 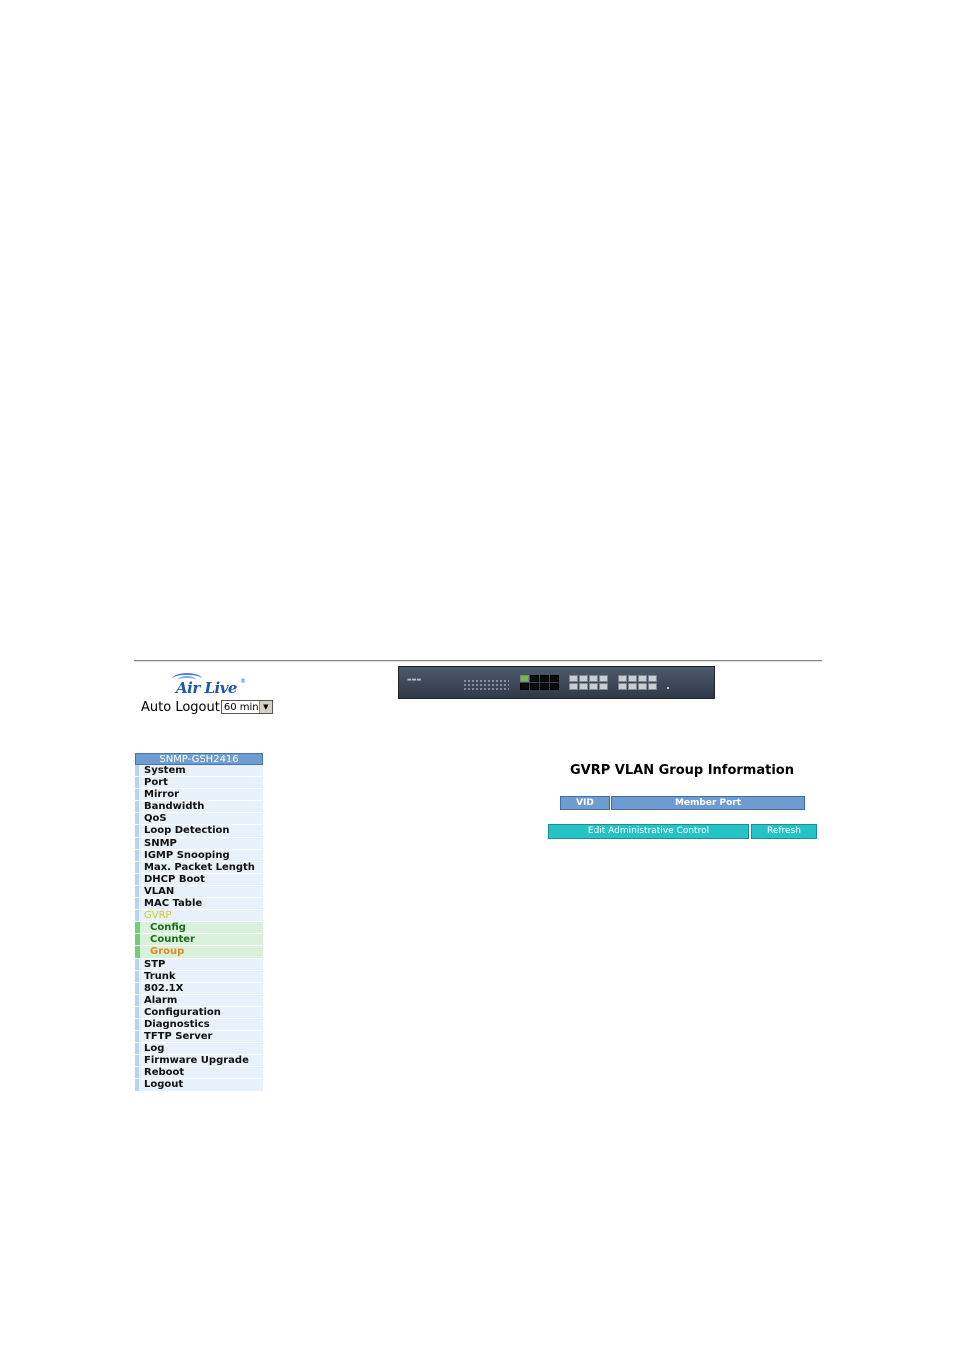 I want to click on sidebar-item-system: System, so click(x=199, y=771).